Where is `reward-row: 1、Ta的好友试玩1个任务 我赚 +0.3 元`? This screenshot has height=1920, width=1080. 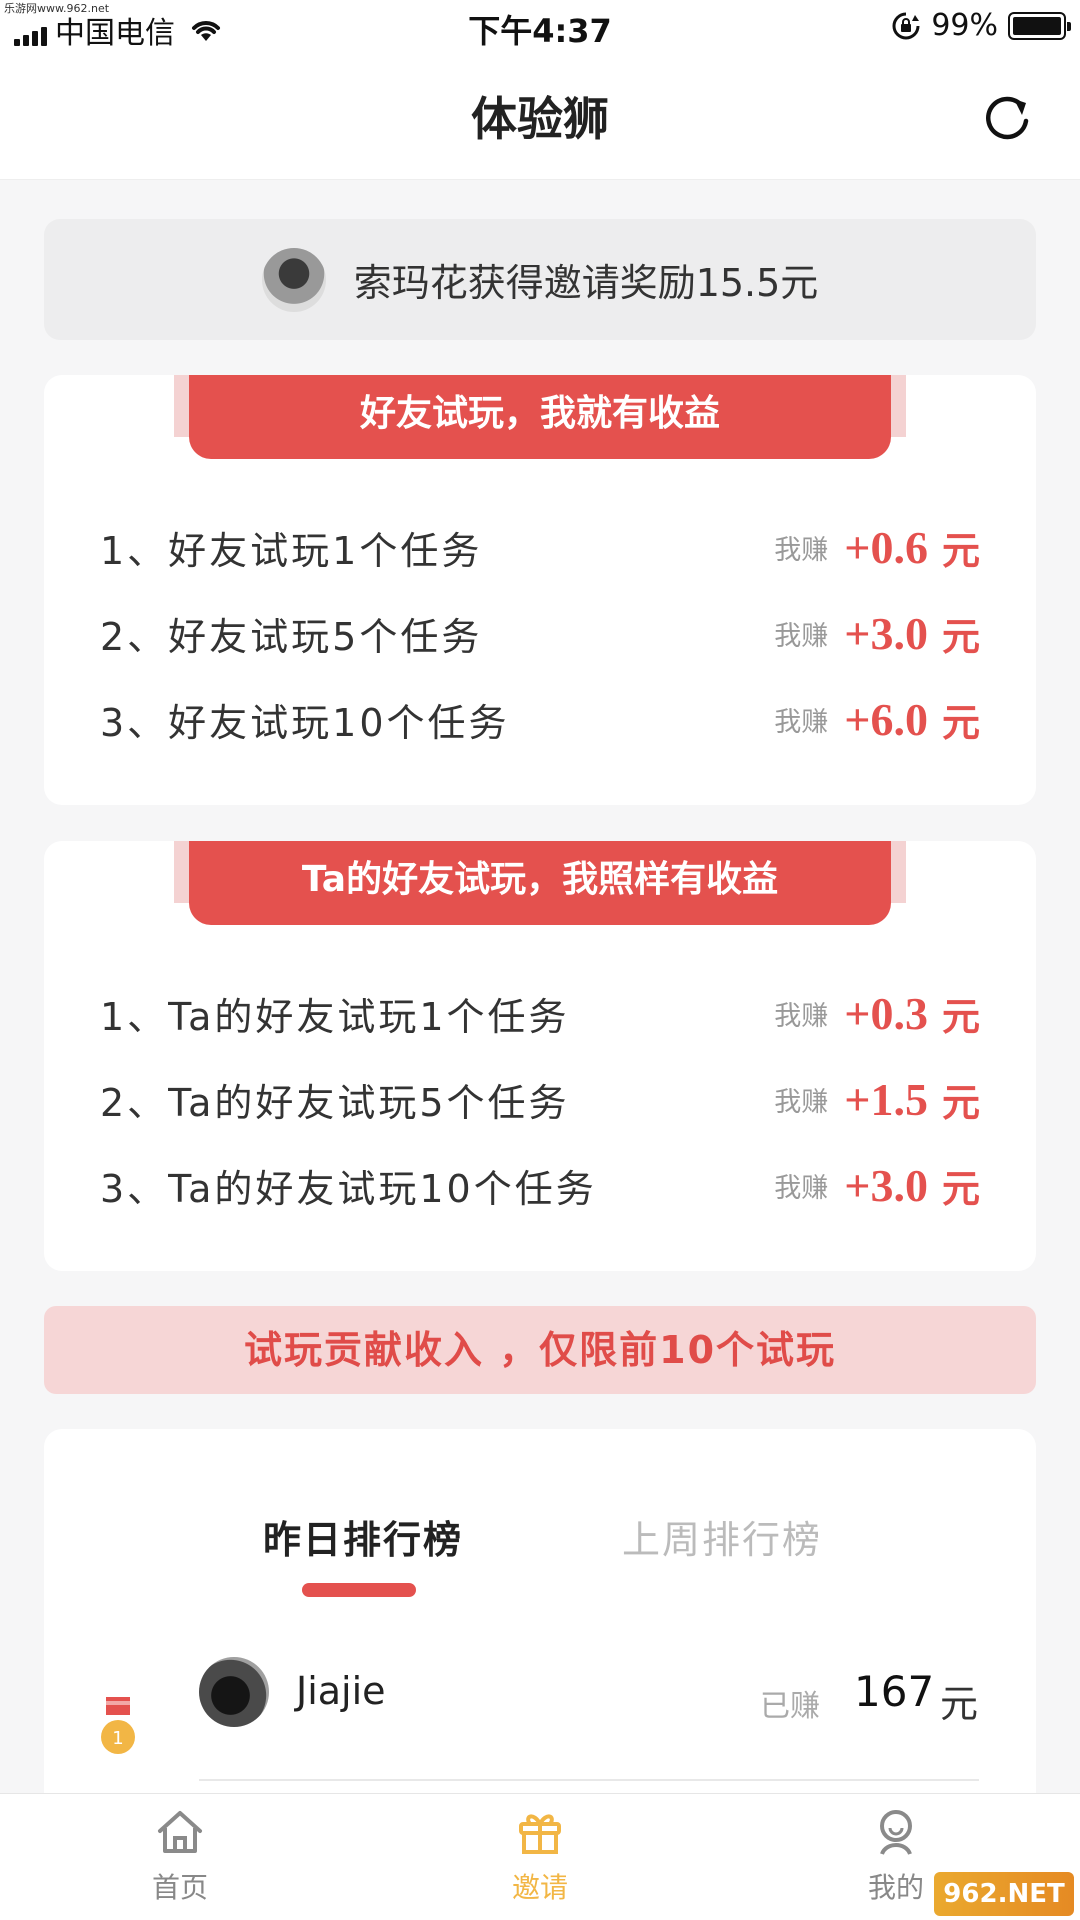 reward-row: 1、Ta的好友试玩1个任务 我赚 +0.3 元 is located at coordinates (540, 1013).